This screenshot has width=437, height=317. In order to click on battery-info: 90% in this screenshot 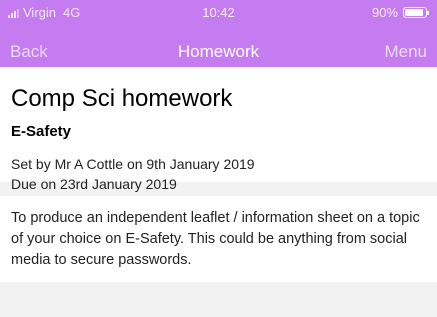, I will do `click(400, 12)`.